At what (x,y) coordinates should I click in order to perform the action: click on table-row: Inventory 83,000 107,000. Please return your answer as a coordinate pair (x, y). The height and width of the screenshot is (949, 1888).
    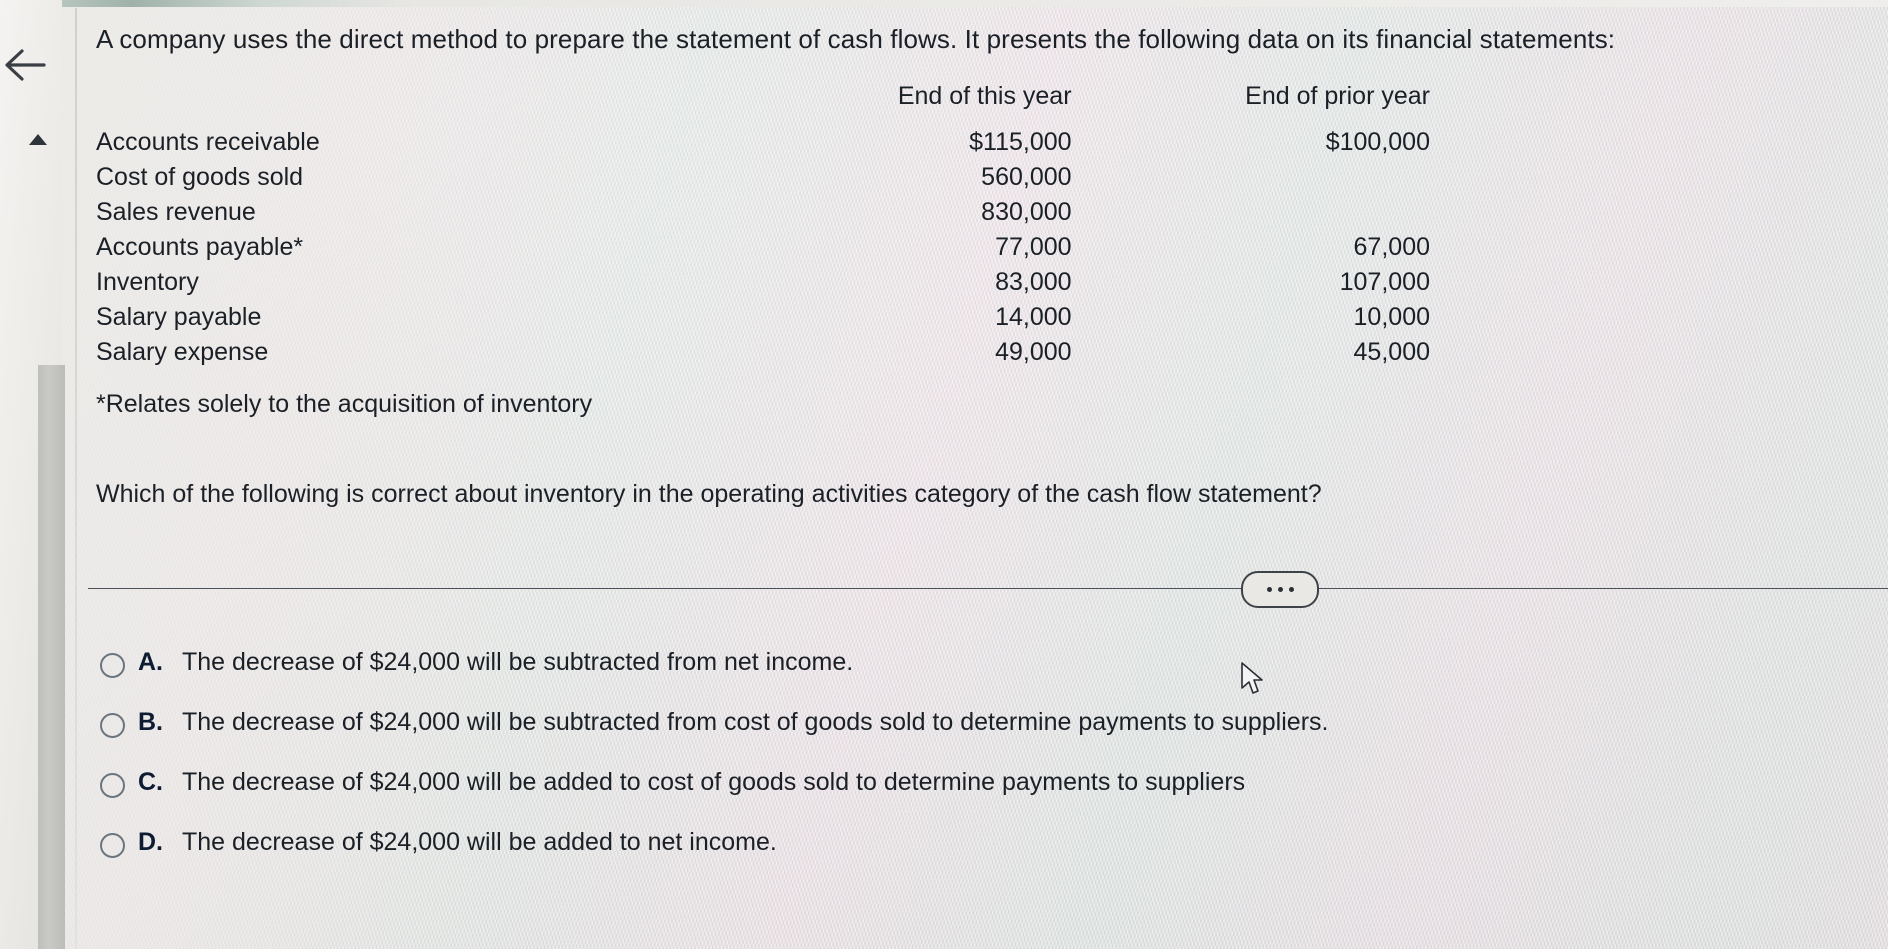
    Looking at the image, I should click on (760, 282).